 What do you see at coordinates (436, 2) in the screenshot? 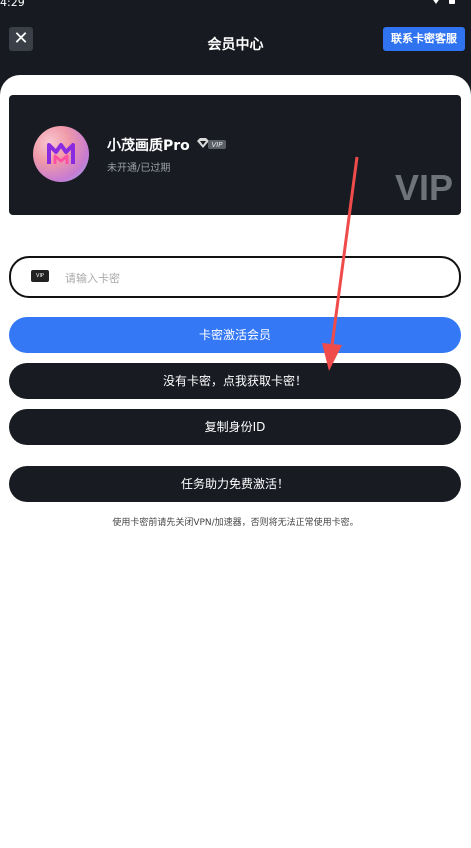
I see `wifi-icon` at bounding box center [436, 2].